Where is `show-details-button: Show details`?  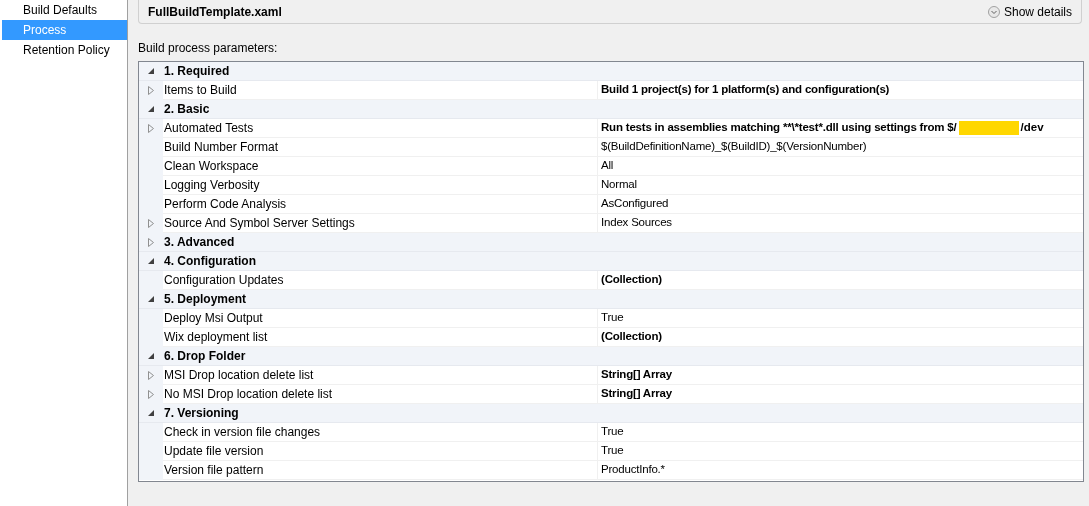 show-details-button: Show details is located at coordinates (1029, 11).